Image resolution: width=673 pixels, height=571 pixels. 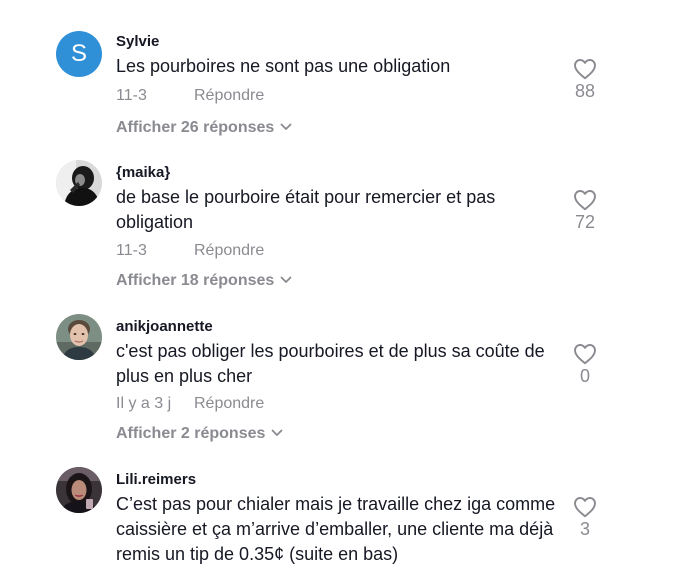 I want to click on comment-username: {maika}, so click(x=143, y=172).